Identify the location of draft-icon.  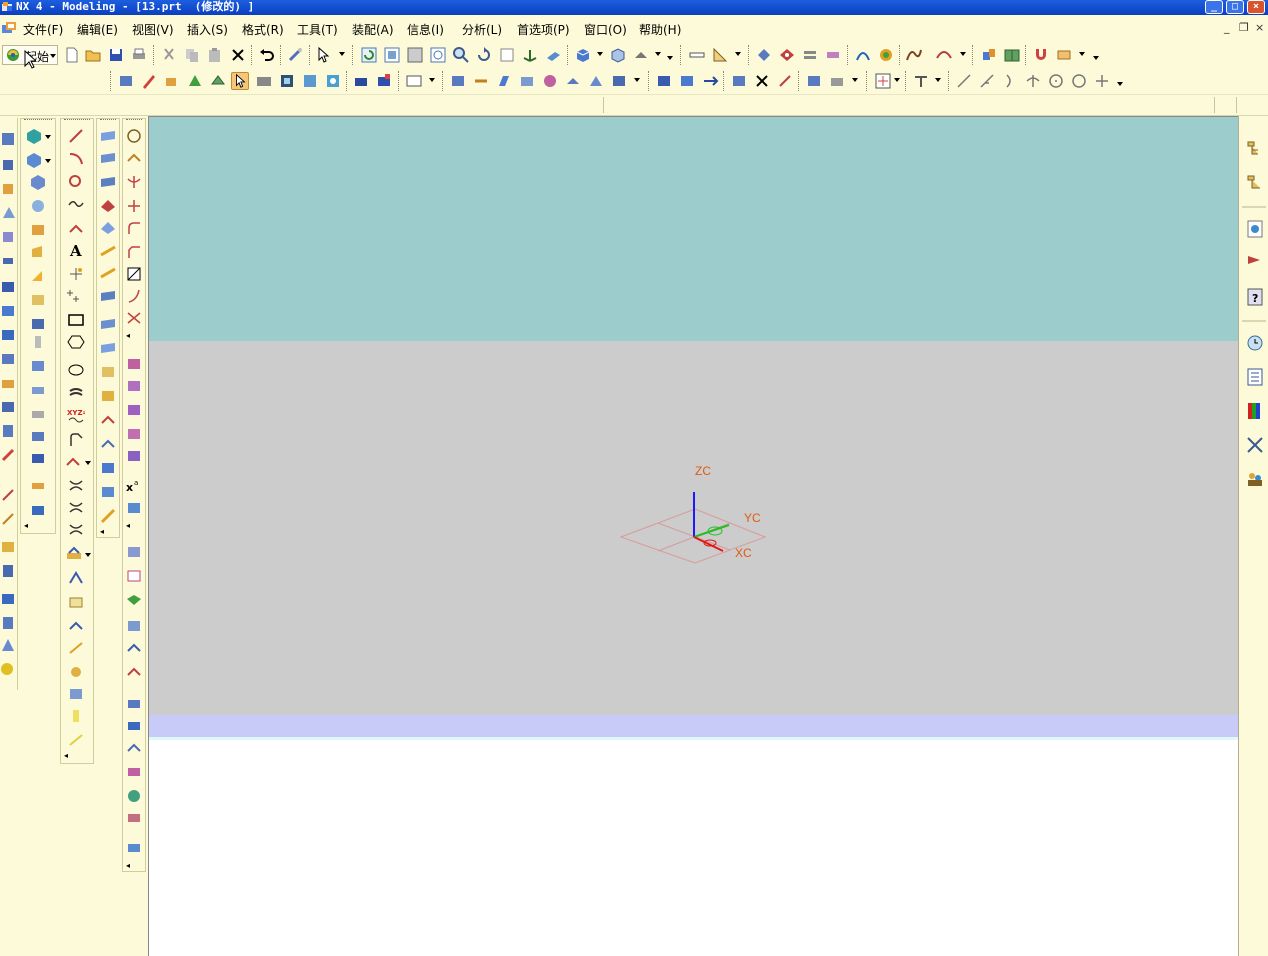
(596, 81).